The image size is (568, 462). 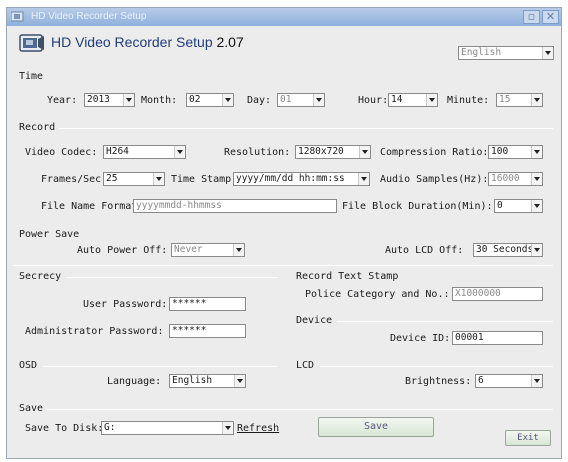 What do you see at coordinates (125, 304) in the screenshot?
I see `user-password-label: User Password:` at bounding box center [125, 304].